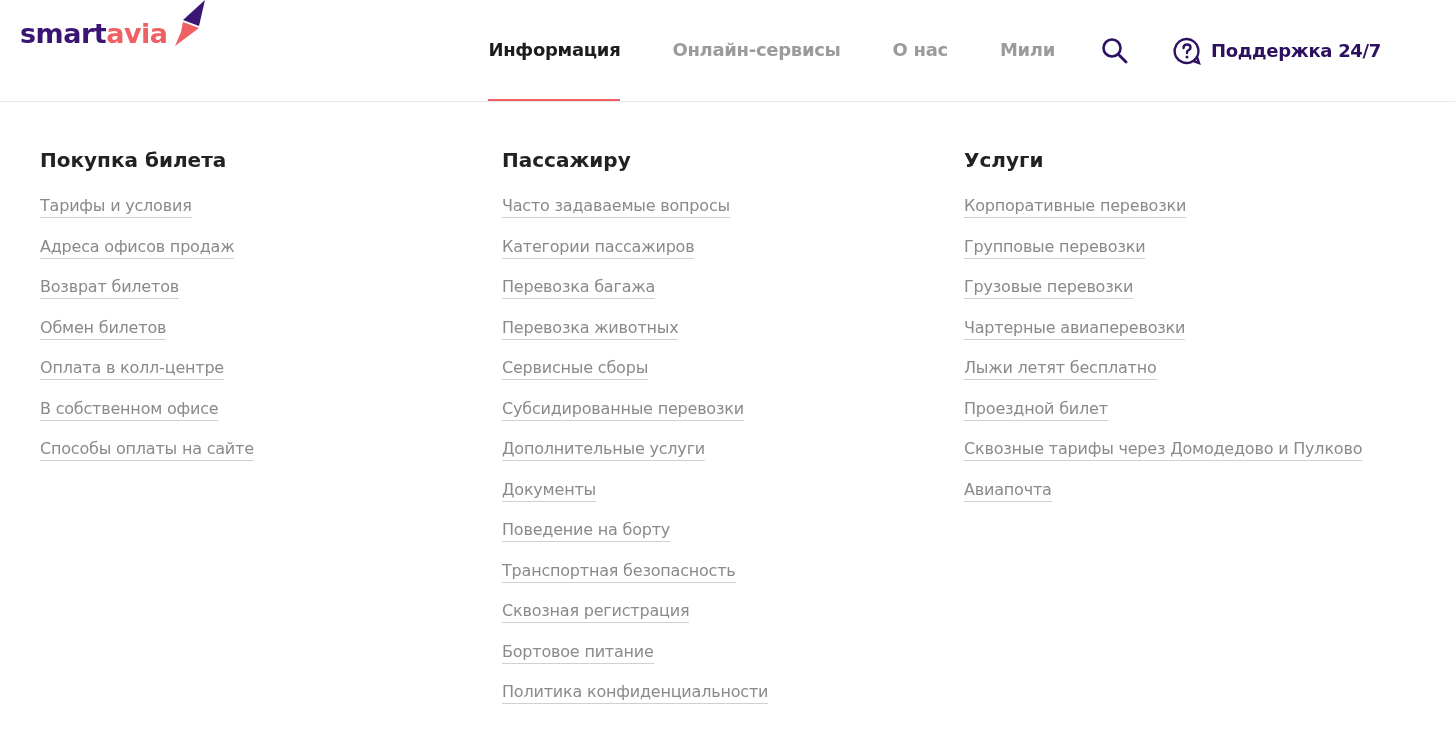  What do you see at coordinates (549, 490) in the screenshot?
I see `menu-link: Документы` at bounding box center [549, 490].